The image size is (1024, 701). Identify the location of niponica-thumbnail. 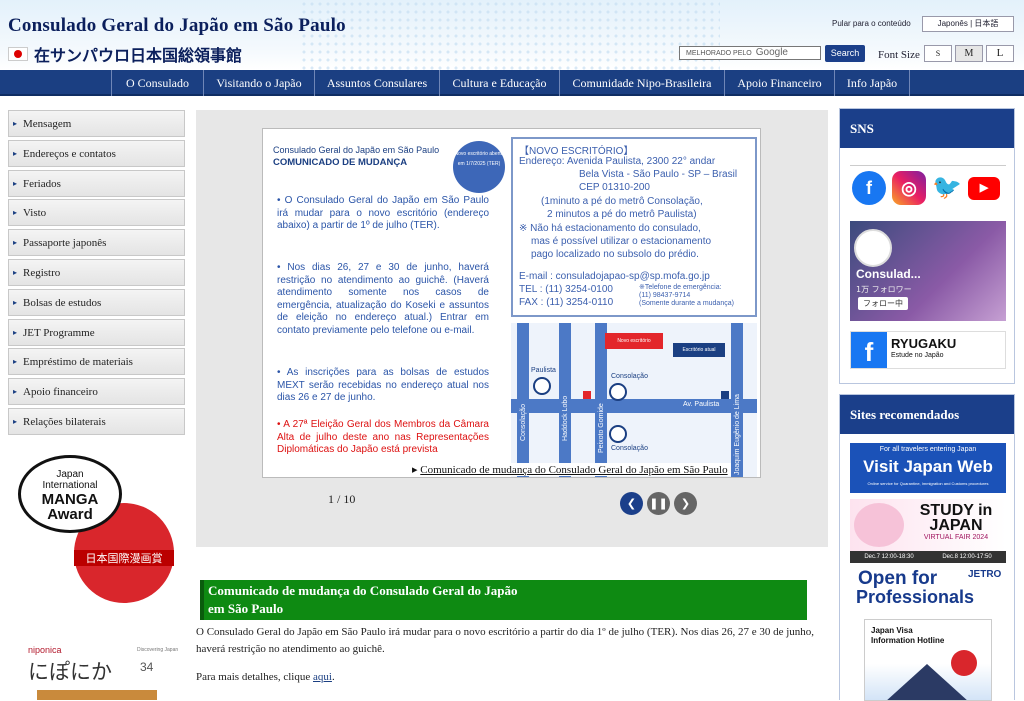
(97, 695).